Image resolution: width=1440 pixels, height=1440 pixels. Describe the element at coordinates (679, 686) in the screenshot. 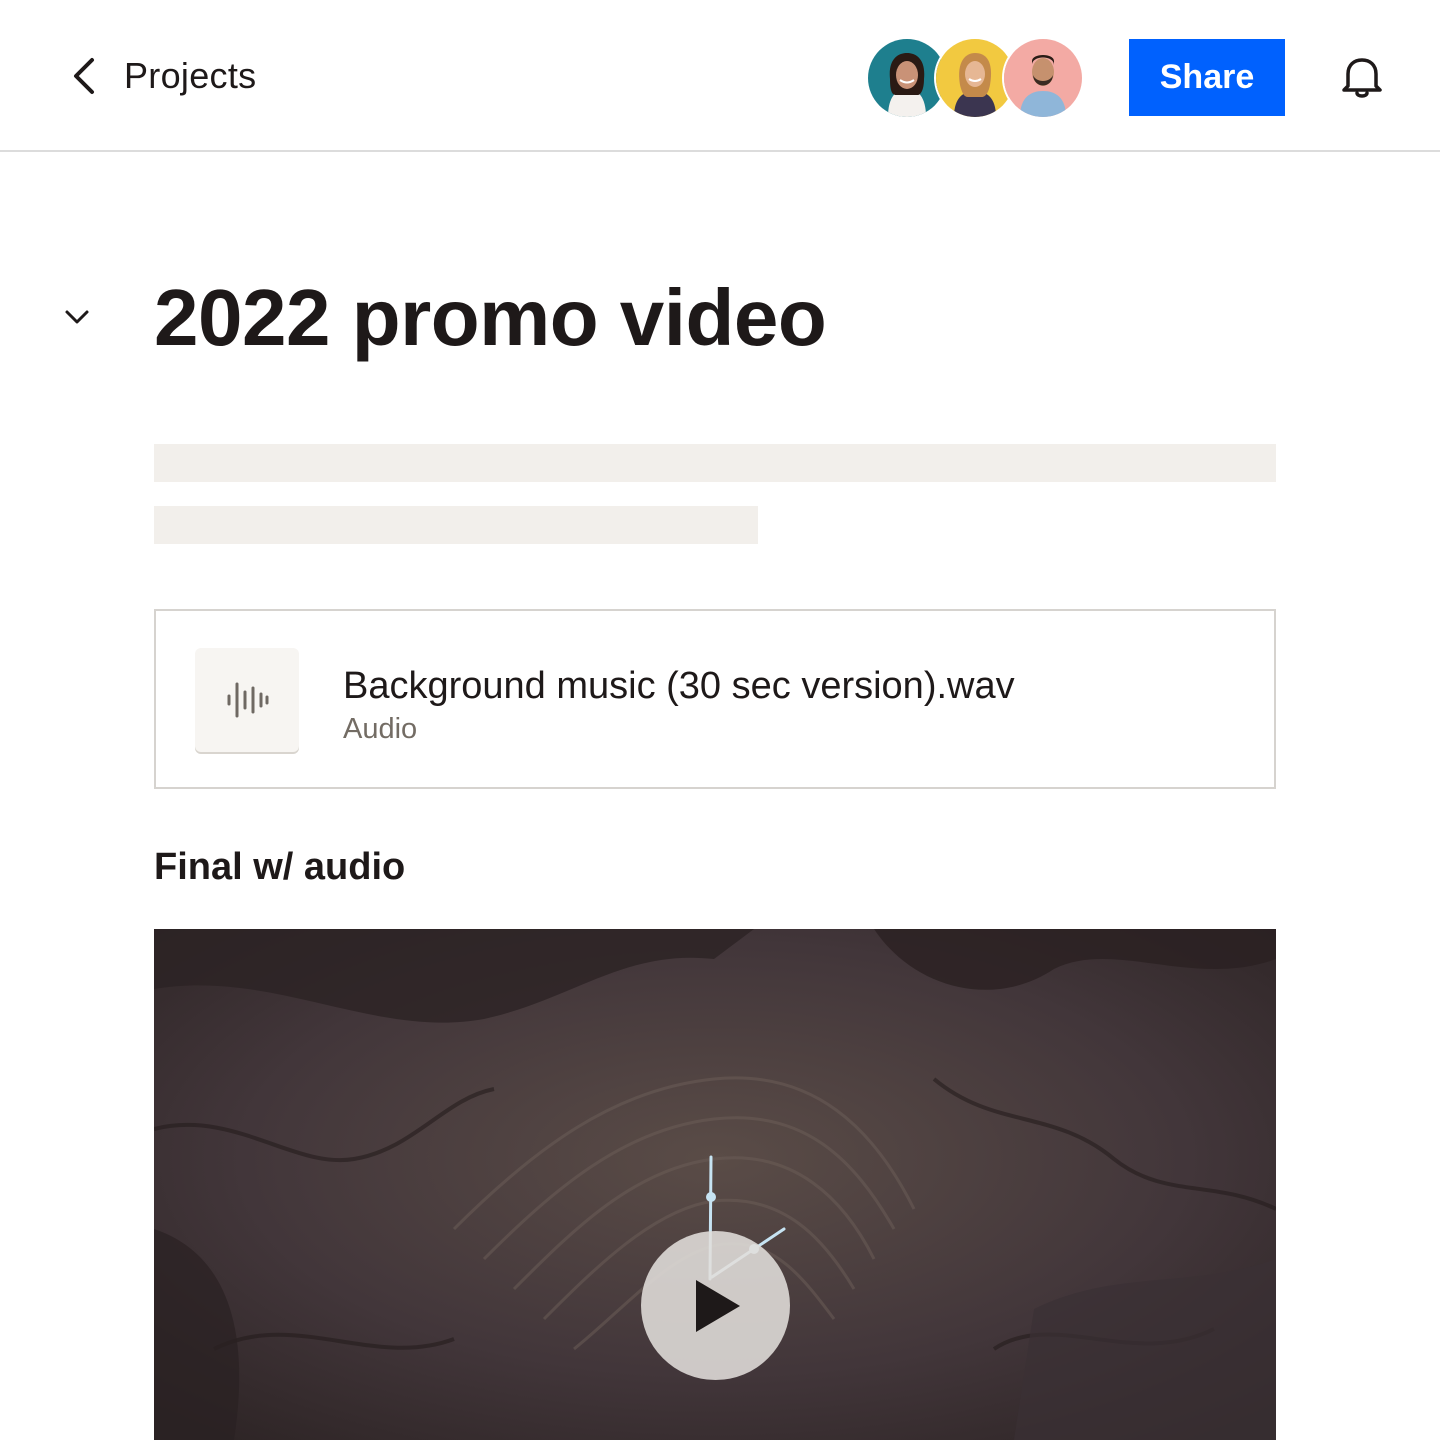

I see `file-name: Background music (30 sec version).wav` at that location.